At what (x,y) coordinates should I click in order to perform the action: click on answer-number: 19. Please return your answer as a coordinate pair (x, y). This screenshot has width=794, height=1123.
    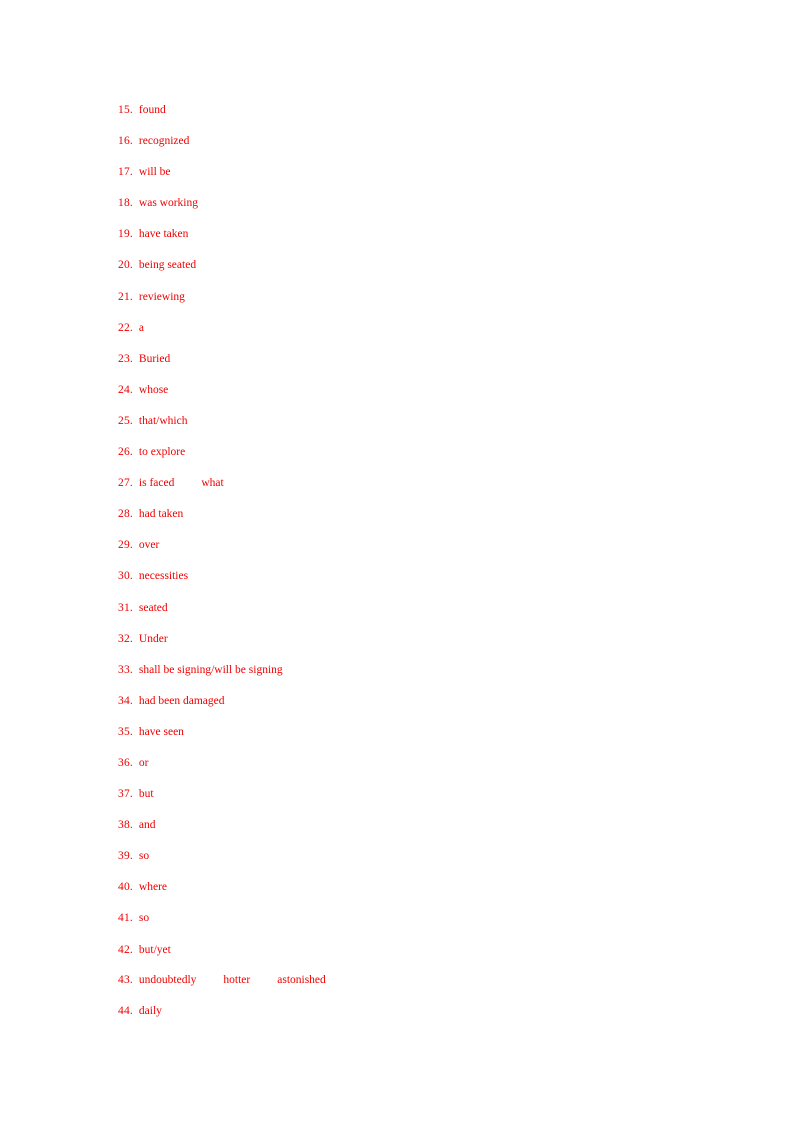
    Looking at the image, I should click on (124, 234).